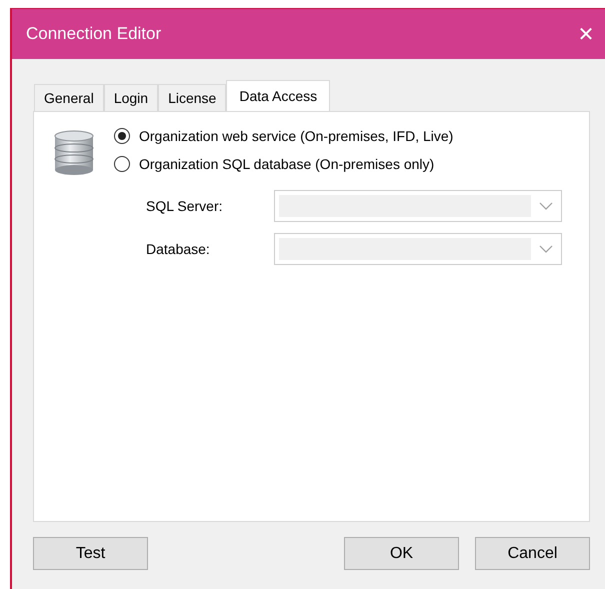 This screenshot has height=589, width=605. What do you see at coordinates (94, 34) in the screenshot?
I see `window-title: Connection Editor` at bounding box center [94, 34].